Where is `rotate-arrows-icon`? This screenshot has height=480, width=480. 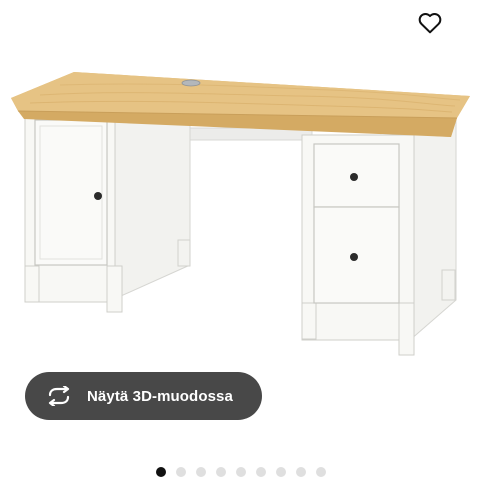
rotate-arrows-icon is located at coordinates (60, 396).